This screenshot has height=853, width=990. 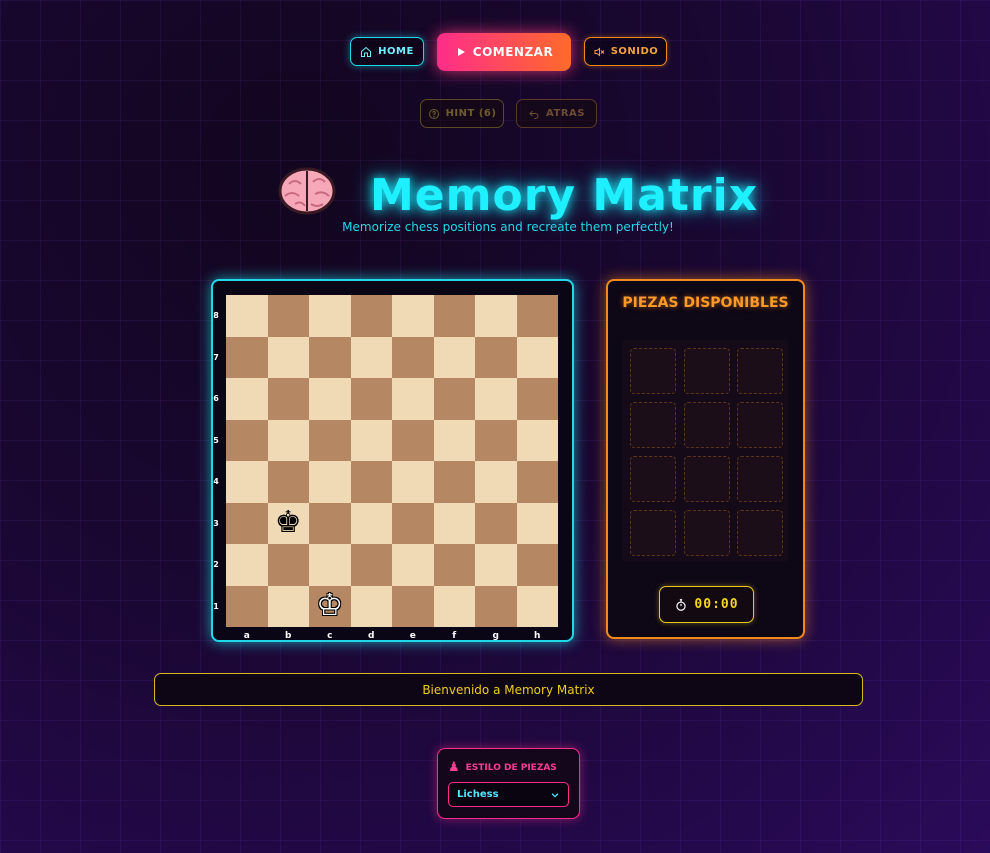 I want to click on square-f5, so click(x=454, y=440).